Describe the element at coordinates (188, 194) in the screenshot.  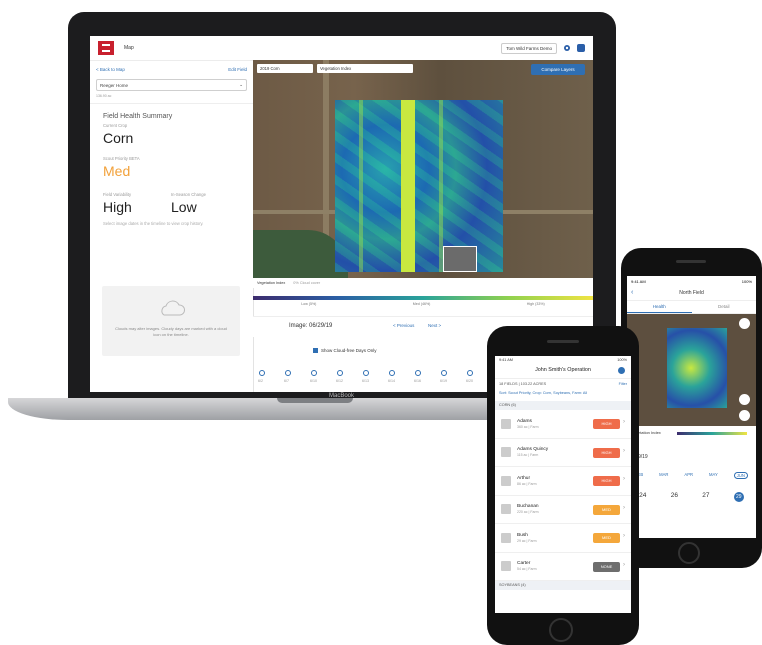
I see `in-season-change-label: In-Season Change` at that location.